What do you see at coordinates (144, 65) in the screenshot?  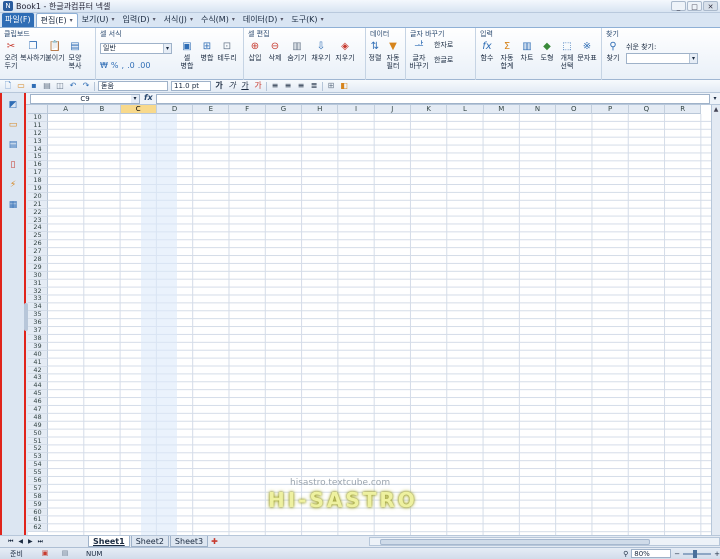 I see `decimal-decrease-button: .00` at bounding box center [144, 65].